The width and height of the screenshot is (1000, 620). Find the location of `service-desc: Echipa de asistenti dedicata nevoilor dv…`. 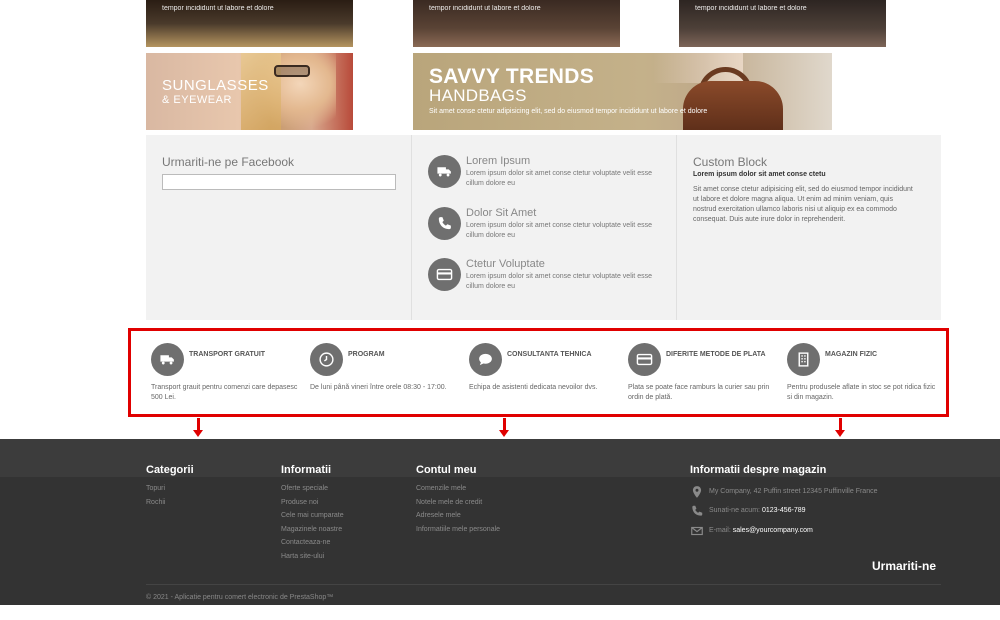

service-desc: Echipa de asistenti dedicata nevoilor dv… is located at coordinates (533, 387).